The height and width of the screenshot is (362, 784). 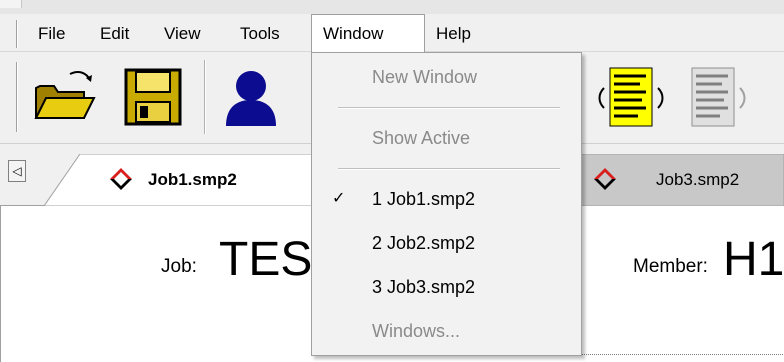 I want to click on menu-edit: Edit, so click(x=114, y=34).